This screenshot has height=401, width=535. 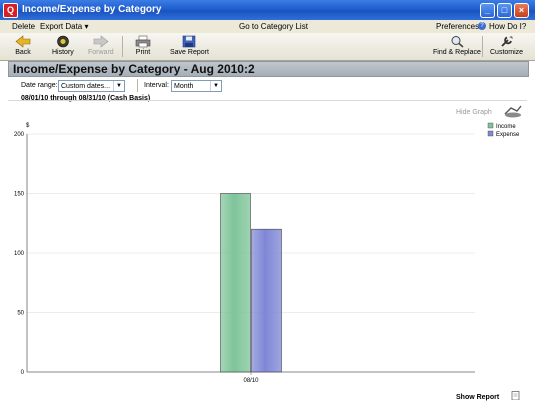 What do you see at coordinates (502, 26) in the screenshot?
I see `how-do-i-menu: ? How Do I?` at bounding box center [502, 26].